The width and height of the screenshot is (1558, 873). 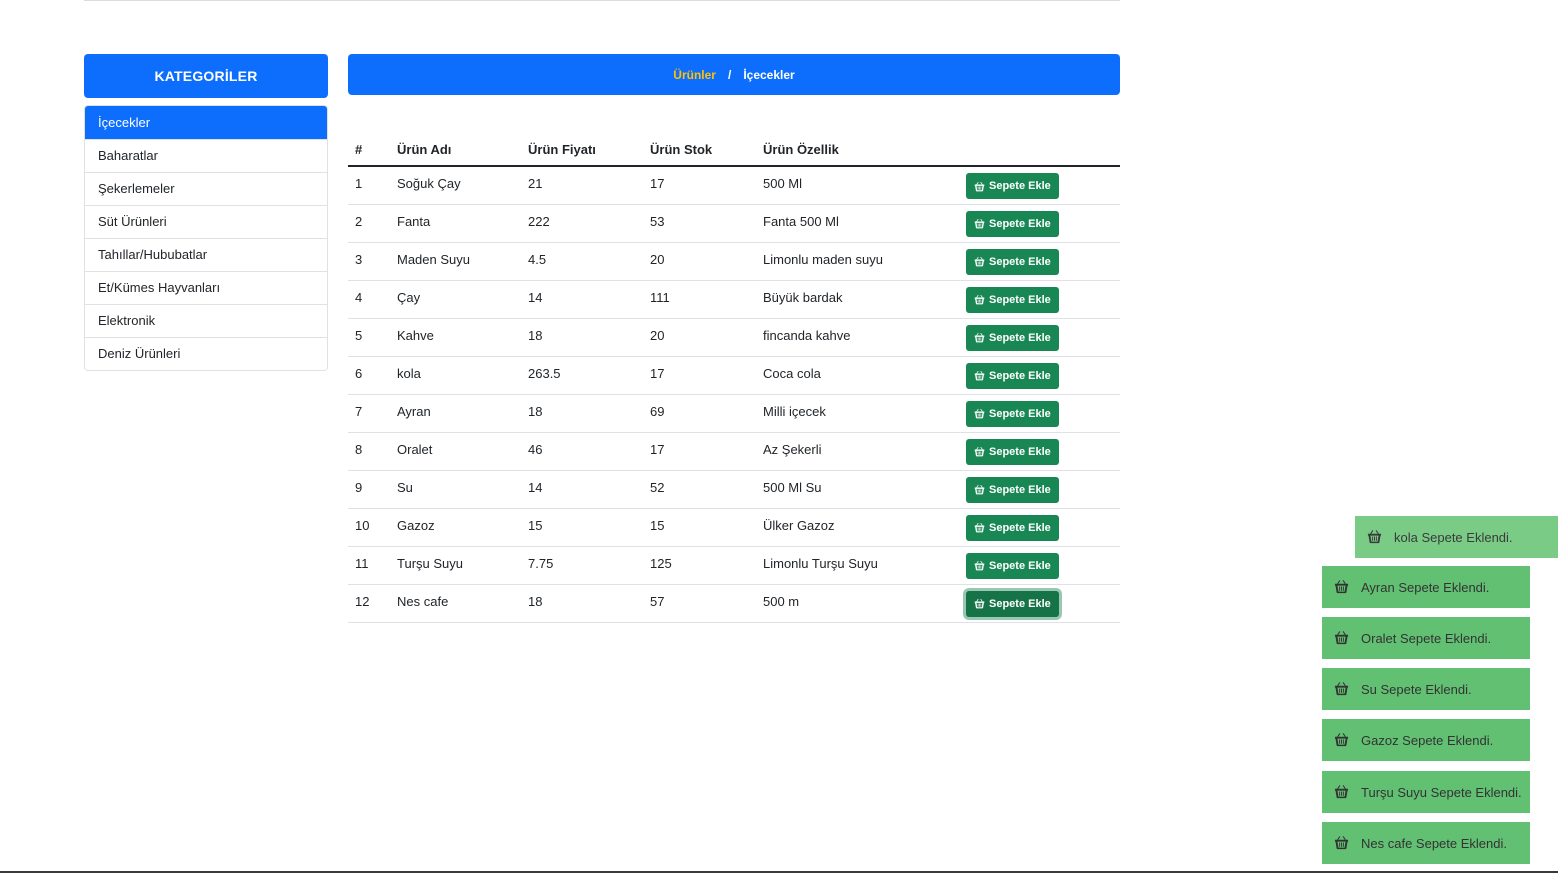 What do you see at coordinates (857, 375) in the screenshot?
I see `cell-feature: Coca cola` at bounding box center [857, 375].